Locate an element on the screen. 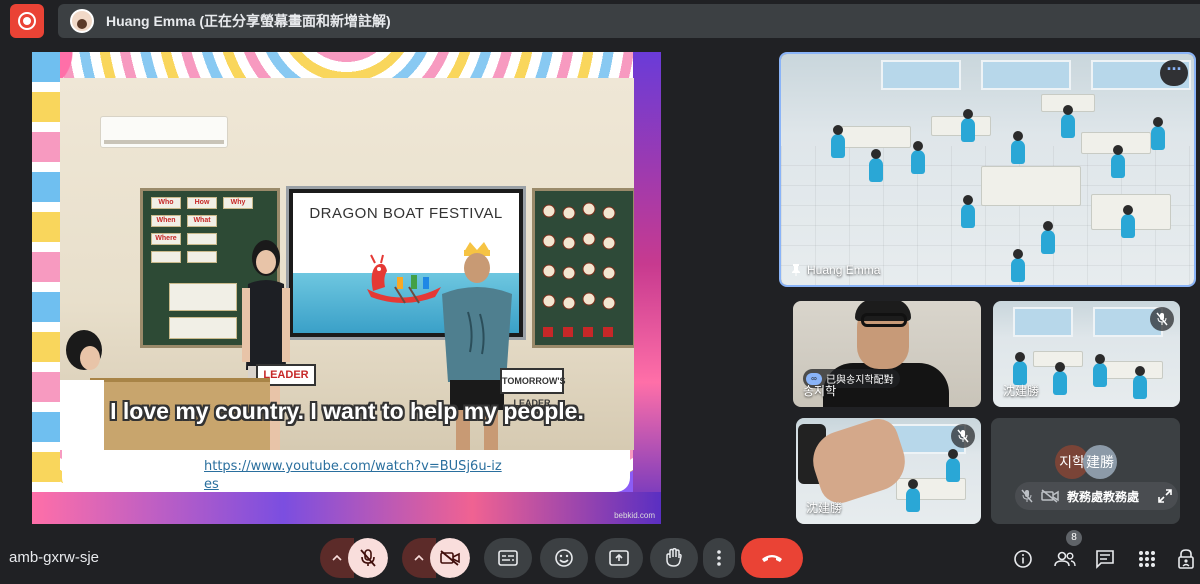 This screenshot has height=584, width=1200. present-screen-button is located at coordinates (619, 558).